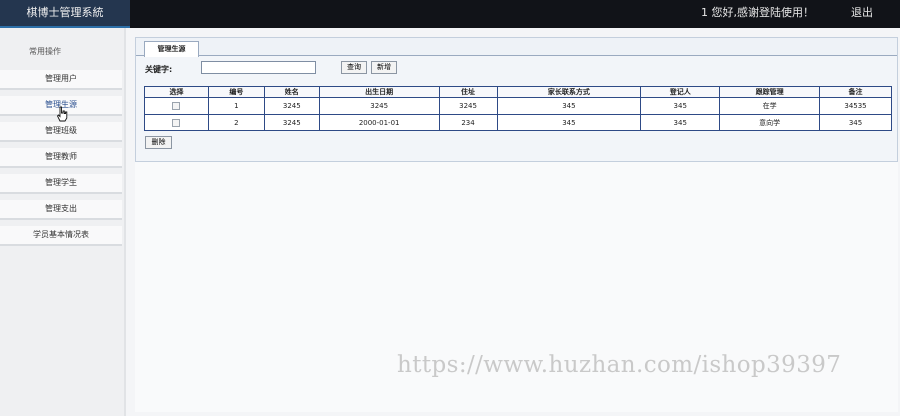  I want to click on tab-strip: 管理生源, so click(516, 47).